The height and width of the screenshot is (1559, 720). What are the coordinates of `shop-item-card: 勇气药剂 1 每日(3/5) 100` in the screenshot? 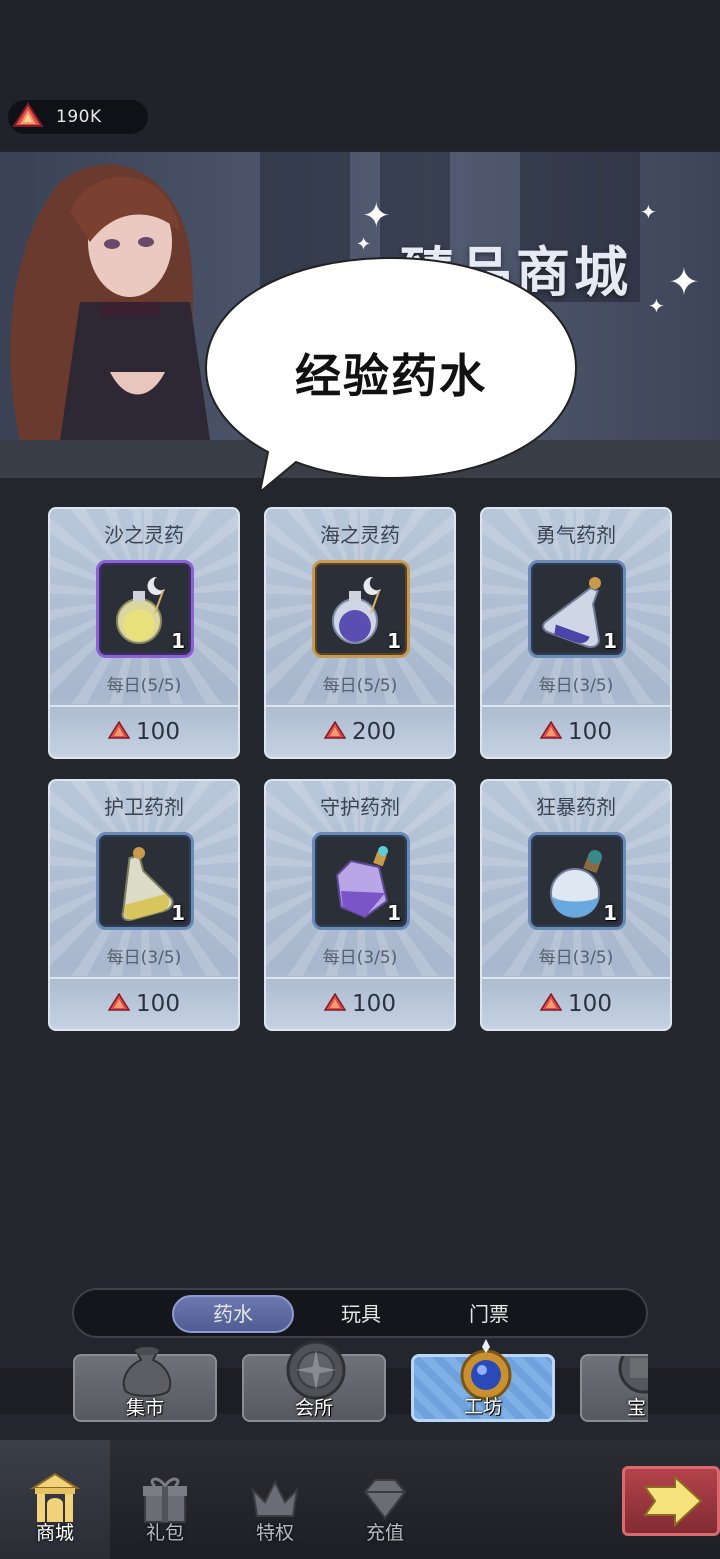 It's located at (576, 633).